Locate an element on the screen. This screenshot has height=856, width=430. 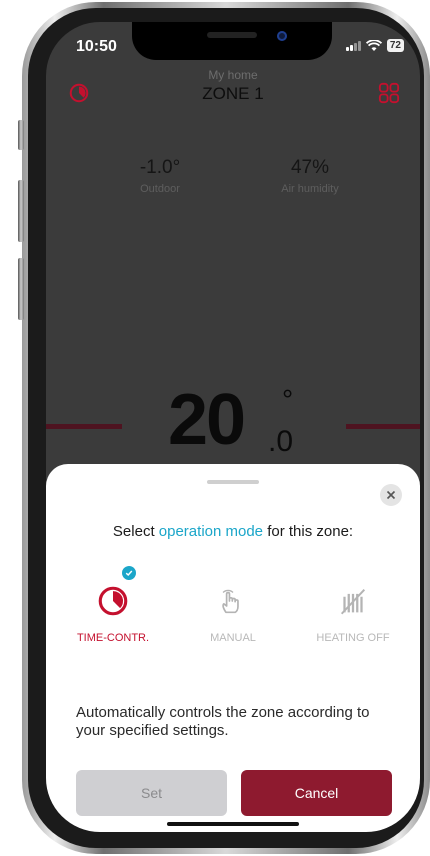
home-indicator is located at coordinates (233, 824).